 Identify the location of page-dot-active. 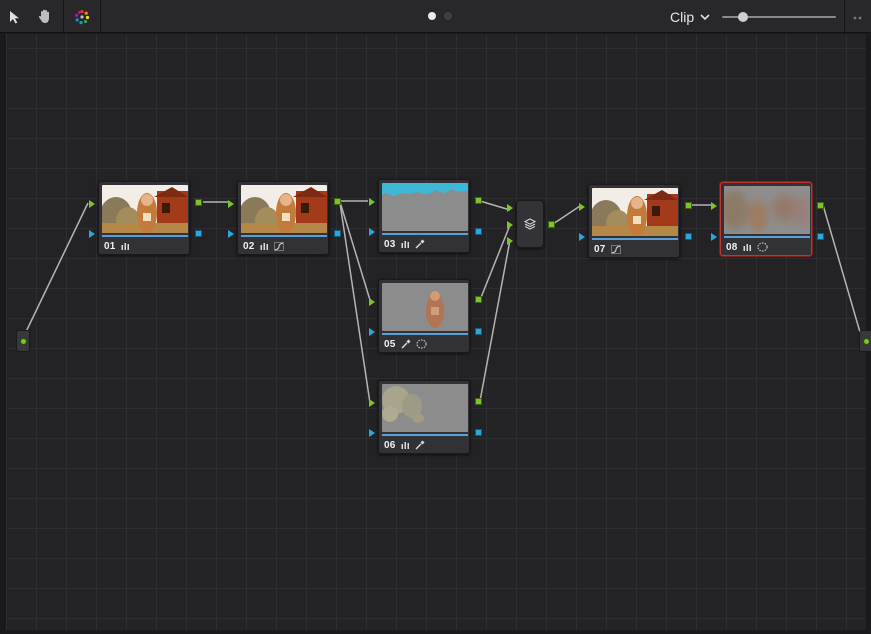
(432, 16).